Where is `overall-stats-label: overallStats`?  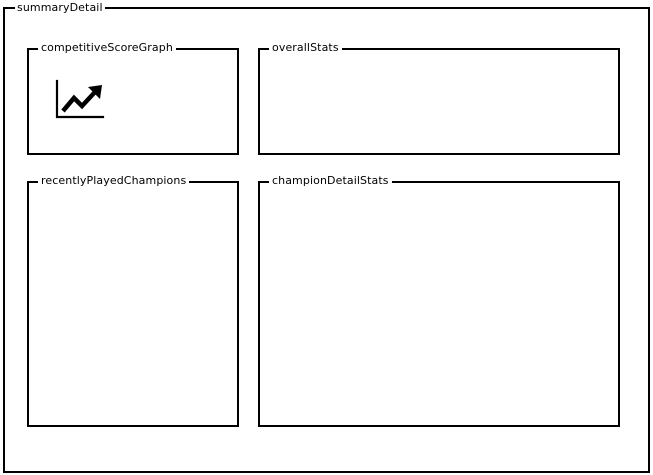
overall-stats-label: overallStats is located at coordinates (305, 48).